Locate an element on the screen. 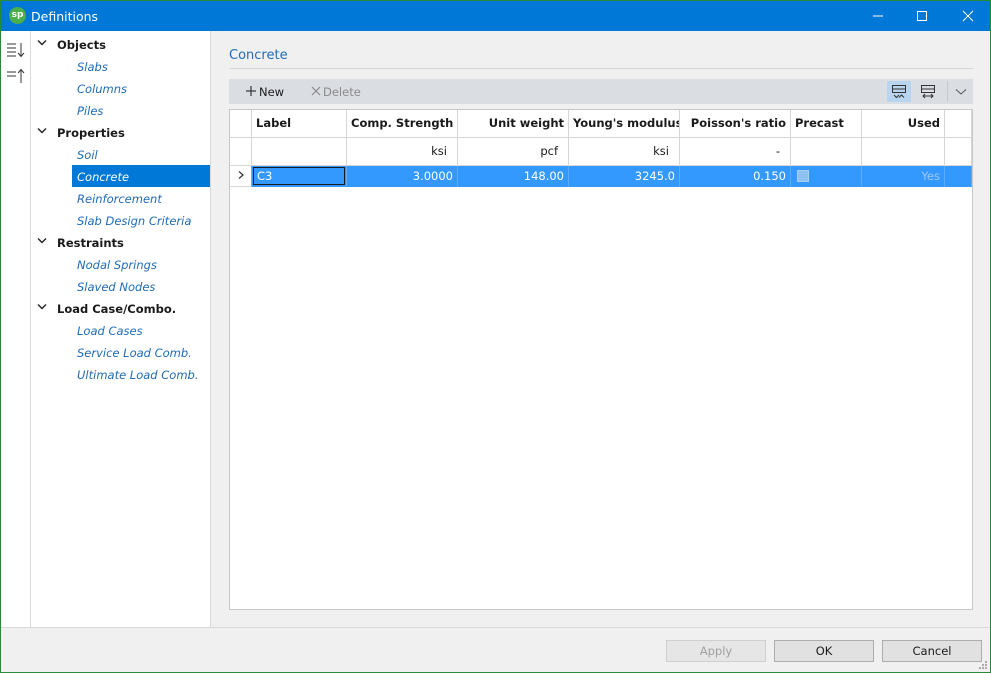  tree-item-slab-design-criteria: Slab Design Criteria is located at coordinates (141, 220).